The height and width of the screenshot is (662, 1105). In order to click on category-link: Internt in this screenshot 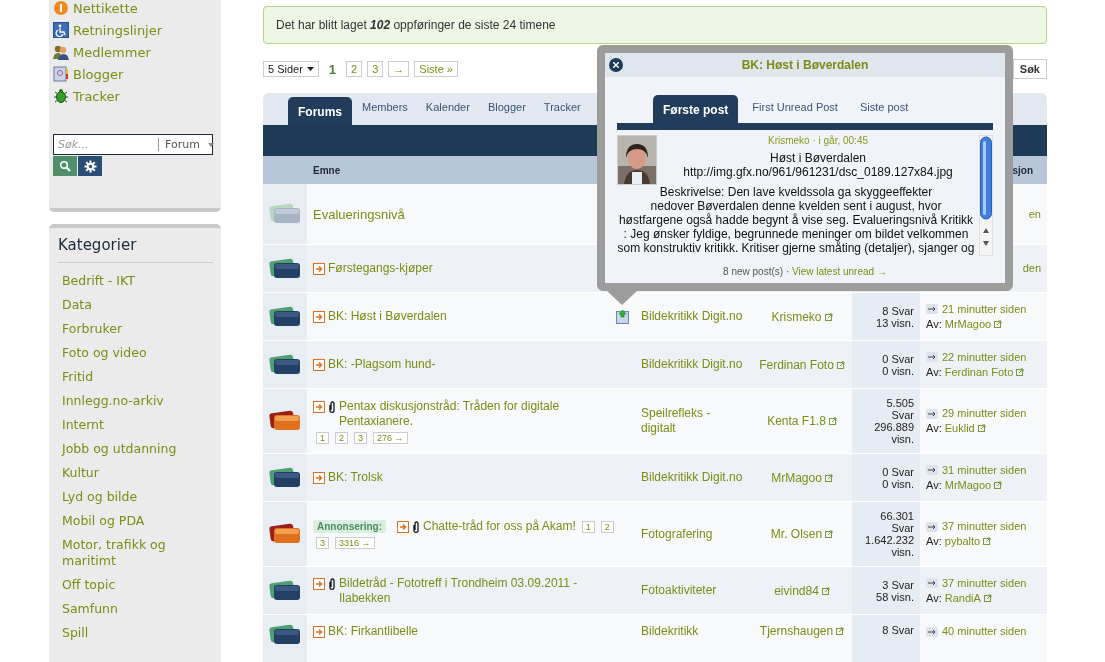, I will do `click(135, 425)`.